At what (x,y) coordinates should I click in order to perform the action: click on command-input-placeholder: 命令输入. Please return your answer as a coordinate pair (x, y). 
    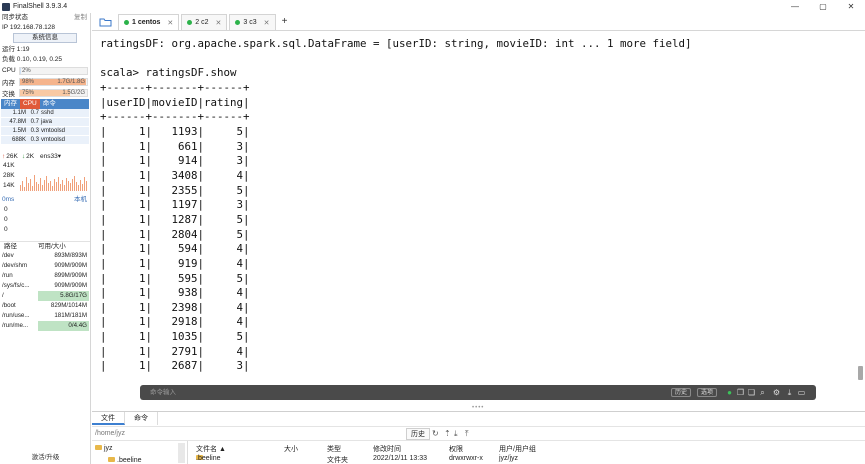
    Looking at the image, I should click on (163, 392).